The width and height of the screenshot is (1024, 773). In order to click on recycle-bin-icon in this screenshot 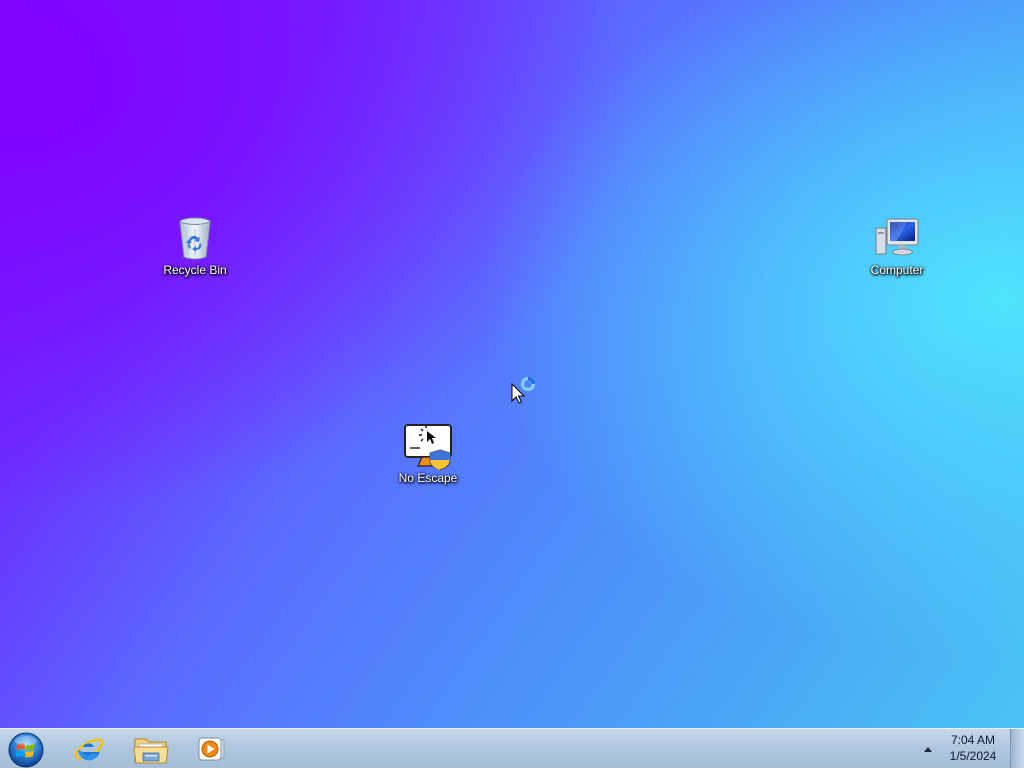, I will do `click(195, 238)`.